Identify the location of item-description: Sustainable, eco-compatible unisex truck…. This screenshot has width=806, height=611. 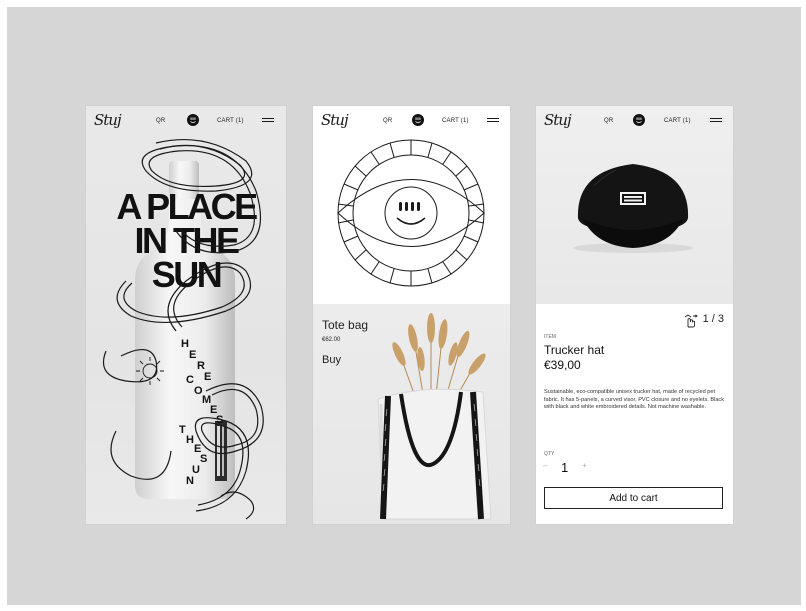
(634, 400).